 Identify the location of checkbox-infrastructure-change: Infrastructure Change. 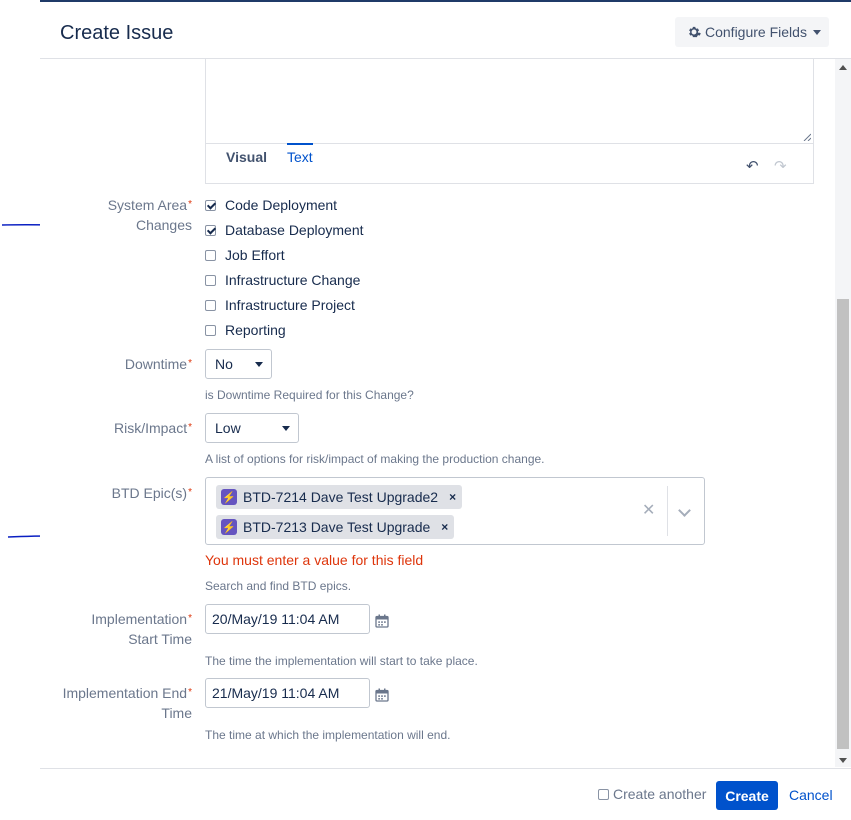
(282, 280).